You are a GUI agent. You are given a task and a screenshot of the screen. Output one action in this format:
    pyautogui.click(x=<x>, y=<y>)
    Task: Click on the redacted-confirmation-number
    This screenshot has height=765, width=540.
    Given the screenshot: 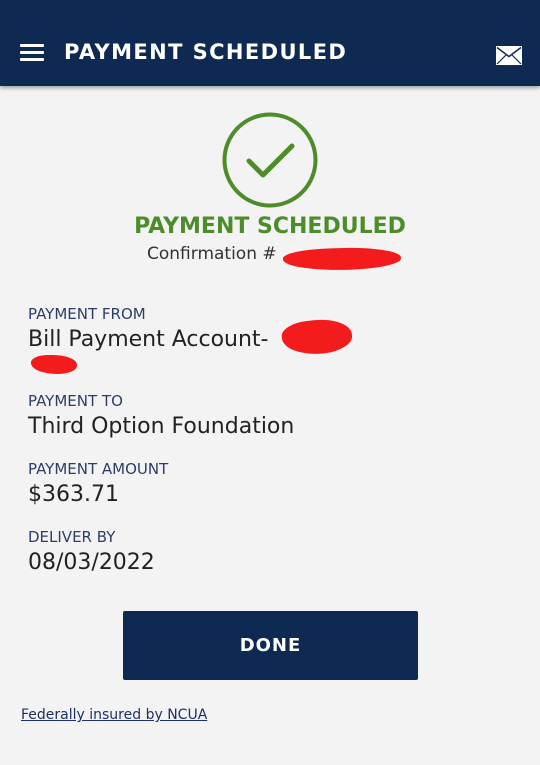 What is the action you would take?
    pyautogui.click(x=342, y=259)
    